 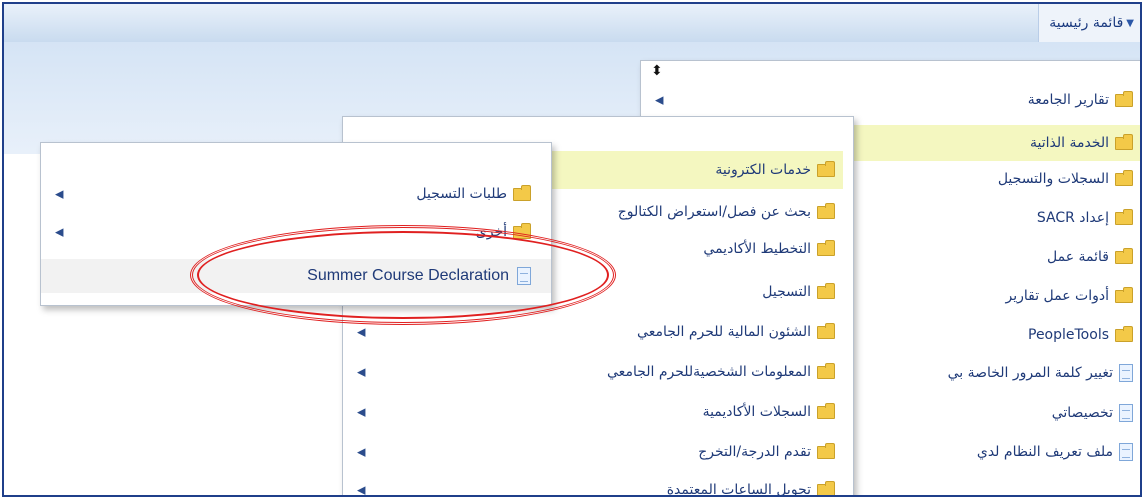 I want to click on menu-item-label: تخصيصاتي, so click(x=1082, y=413).